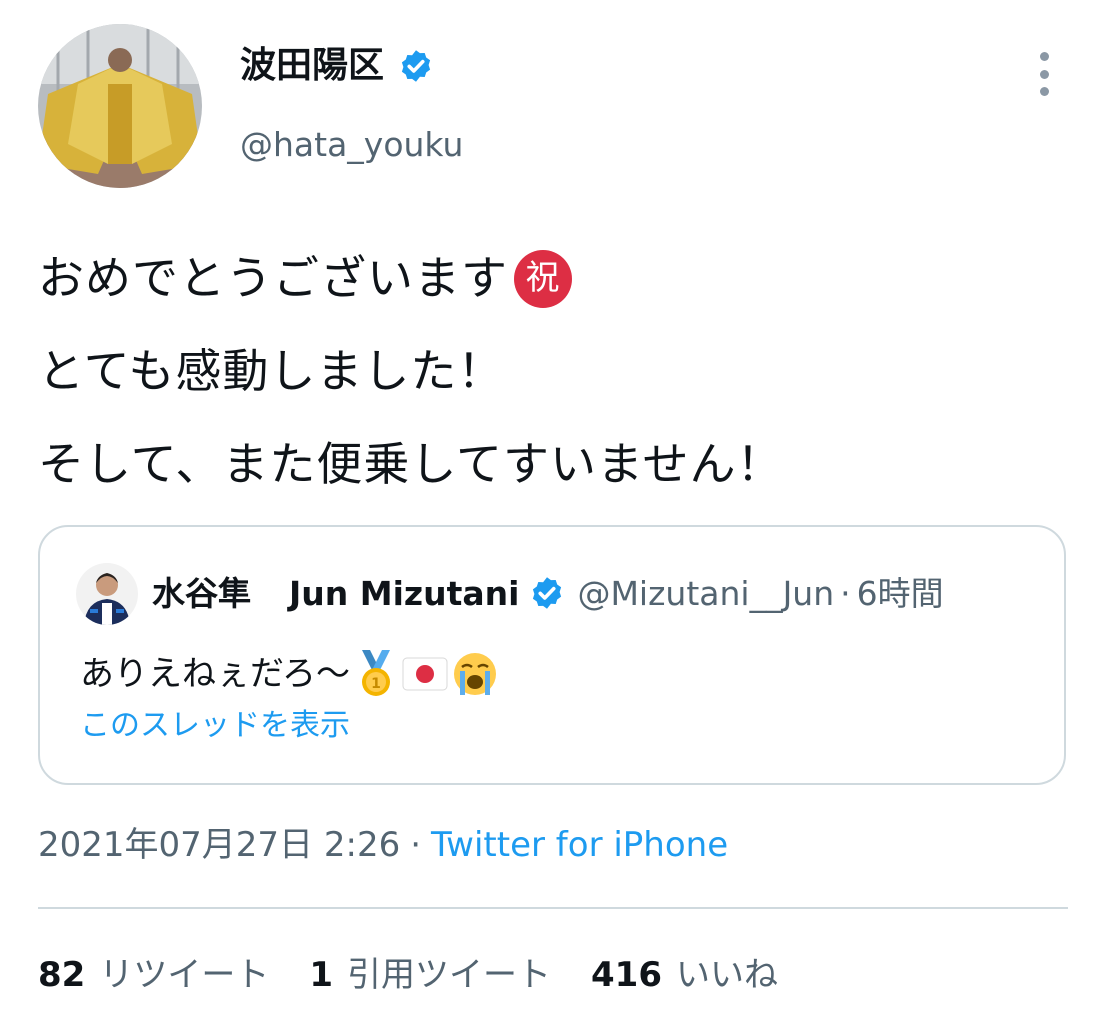 This screenshot has width=1105, height=1024. I want to click on divider, so click(553, 908).